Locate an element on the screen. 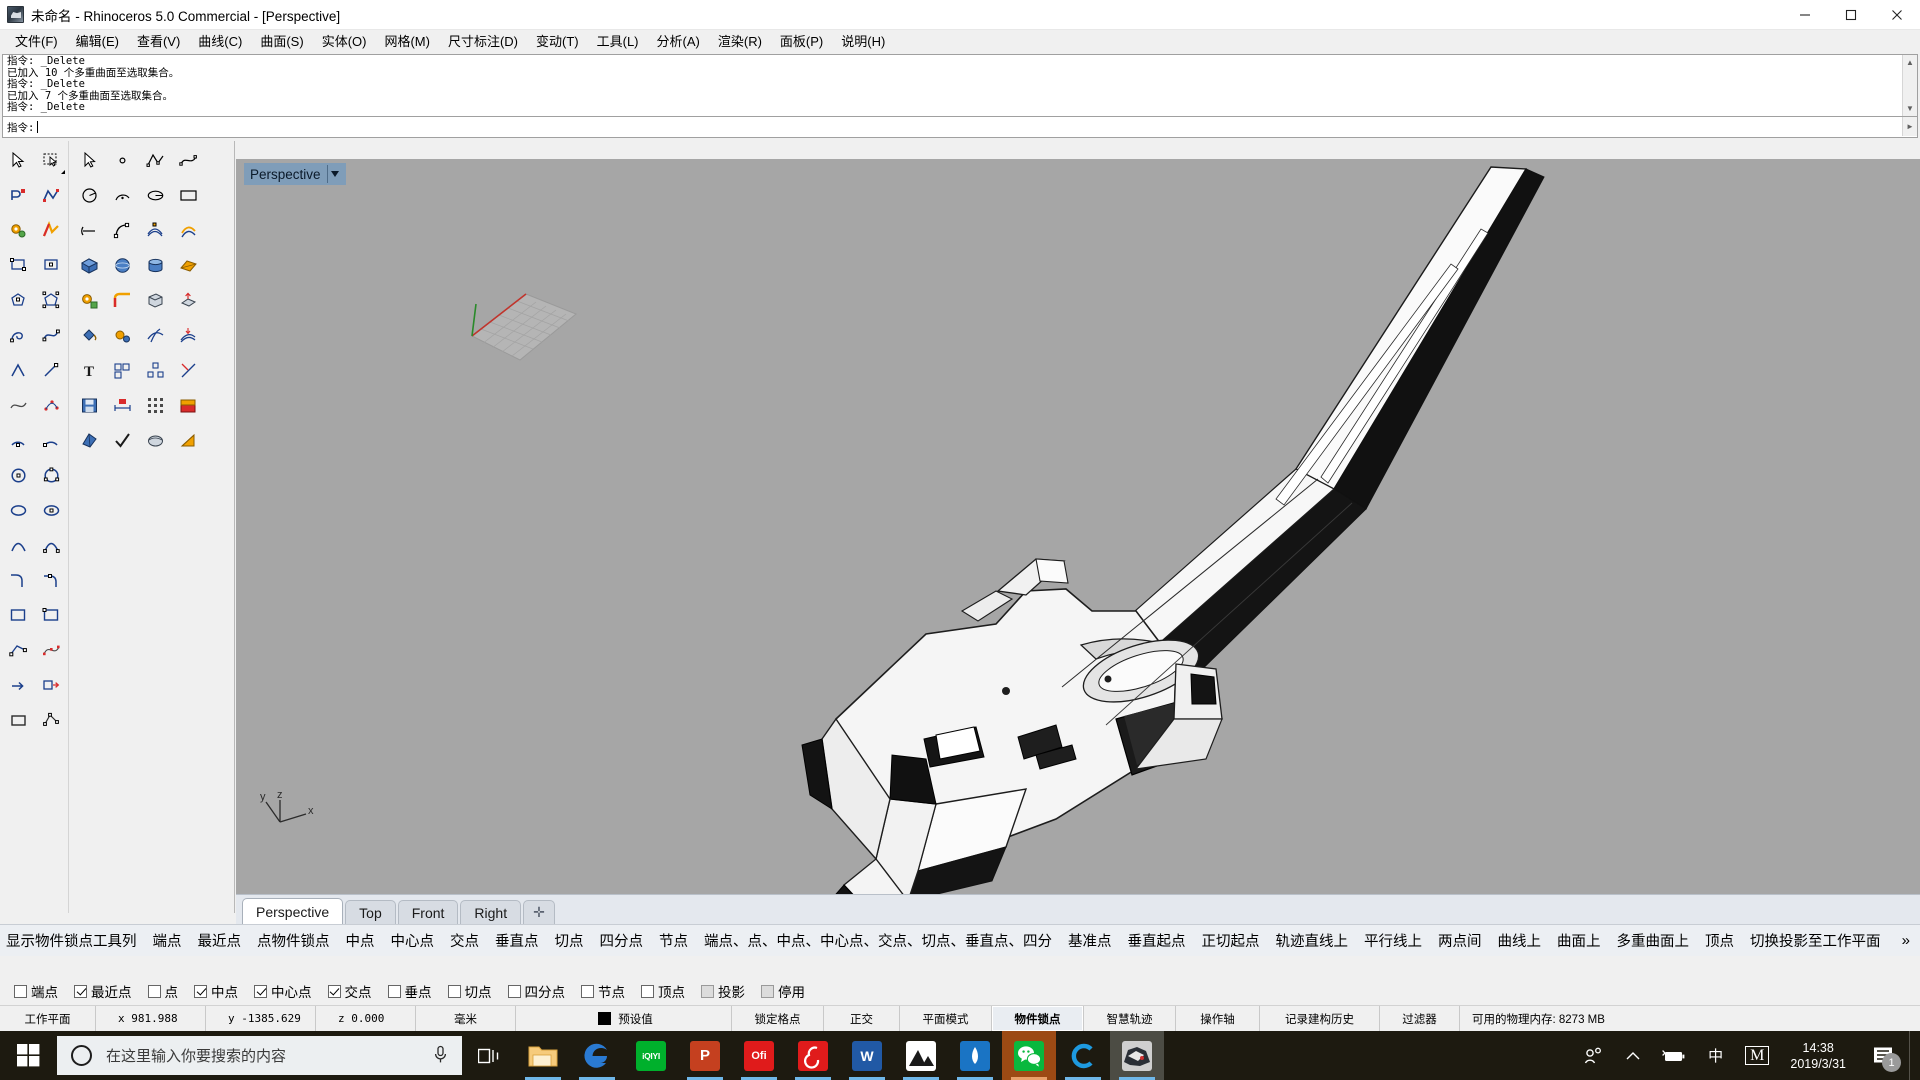 The height and width of the screenshot is (1080, 1920). tab-front: Front is located at coordinates (428, 912).